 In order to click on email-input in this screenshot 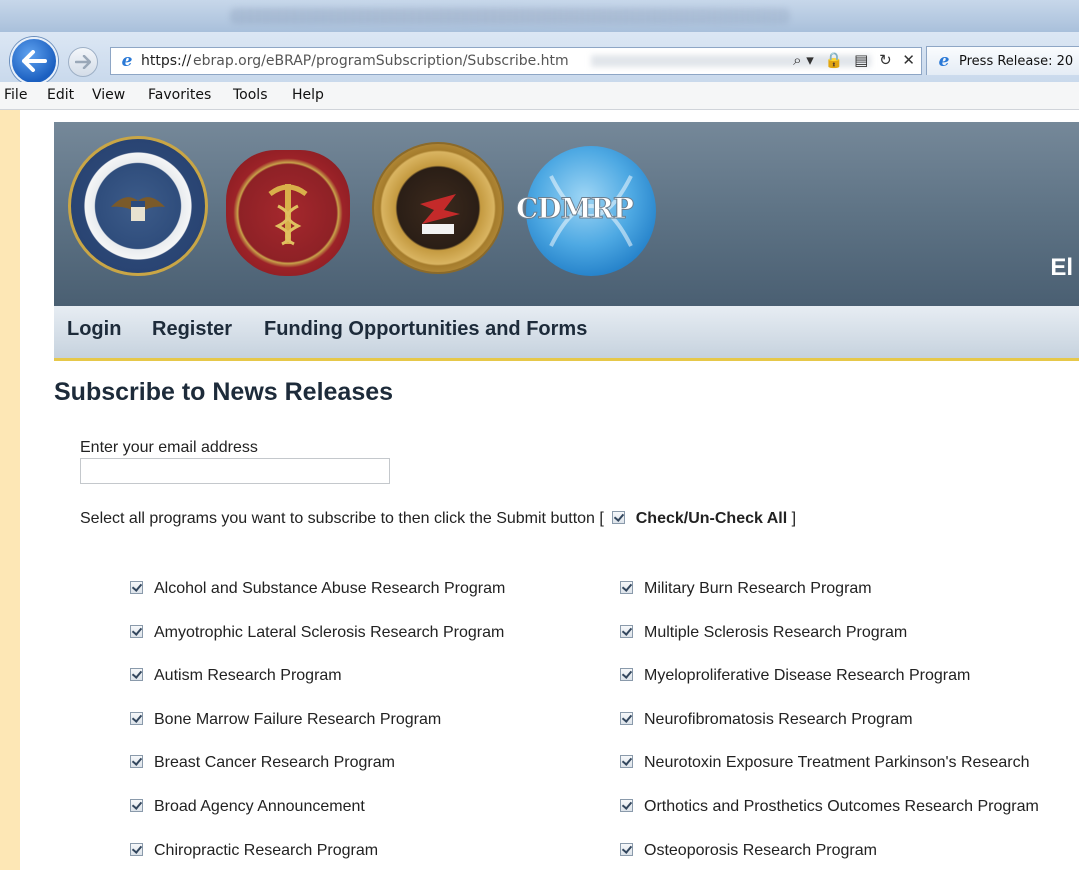, I will do `click(235, 471)`.